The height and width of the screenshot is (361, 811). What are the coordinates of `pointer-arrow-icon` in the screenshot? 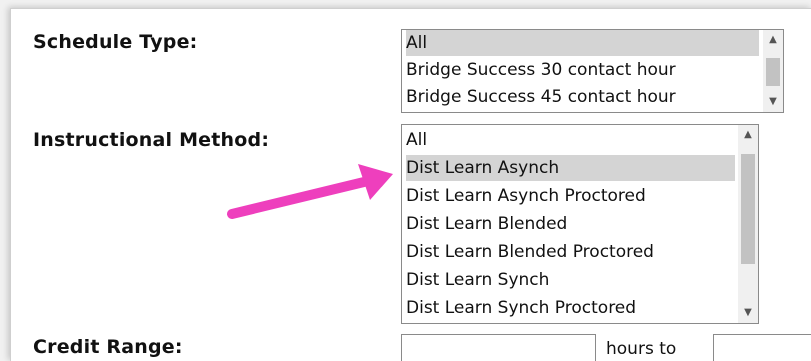 It's located at (310, 191).